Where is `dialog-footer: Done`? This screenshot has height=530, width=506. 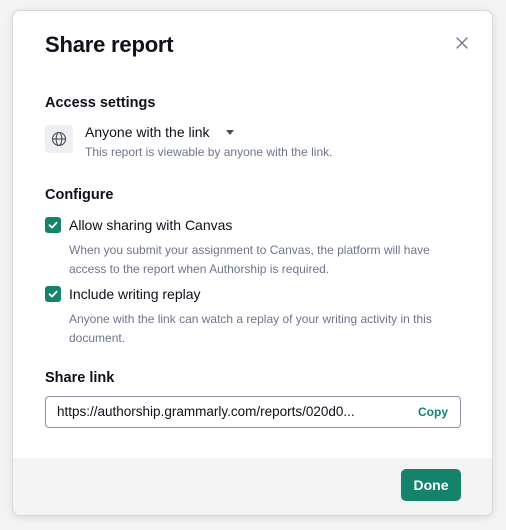
dialog-footer: Done is located at coordinates (252, 486).